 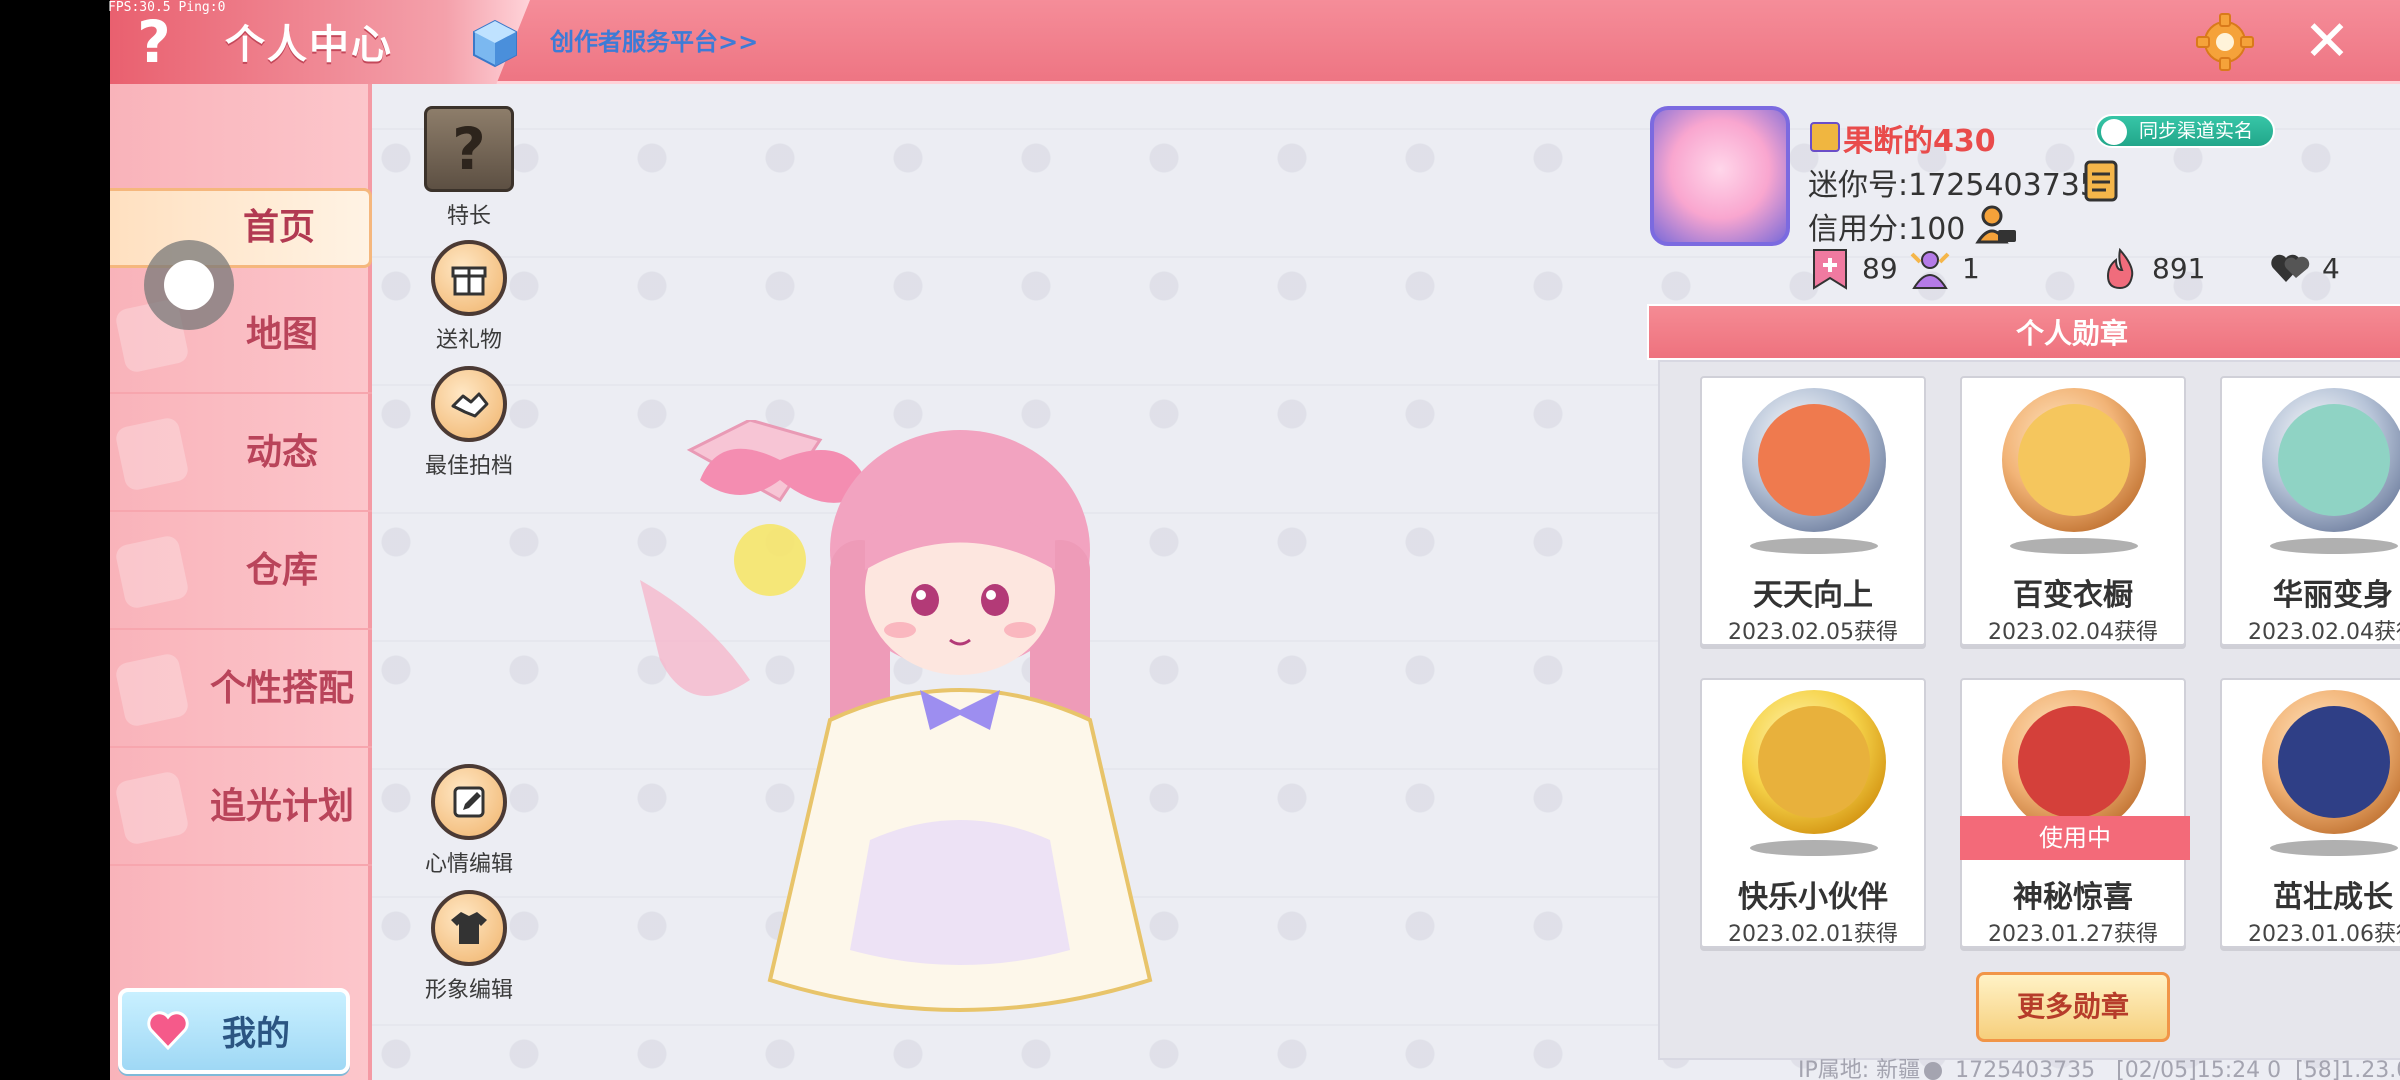 I want to click on gift-box-icon, so click(x=2074, y=762).